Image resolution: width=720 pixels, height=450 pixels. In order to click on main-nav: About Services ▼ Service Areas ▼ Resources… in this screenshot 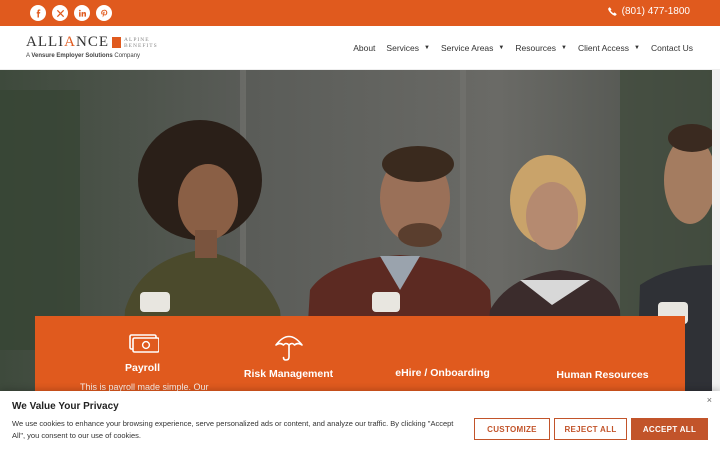, I will do `click(523, 48)`.